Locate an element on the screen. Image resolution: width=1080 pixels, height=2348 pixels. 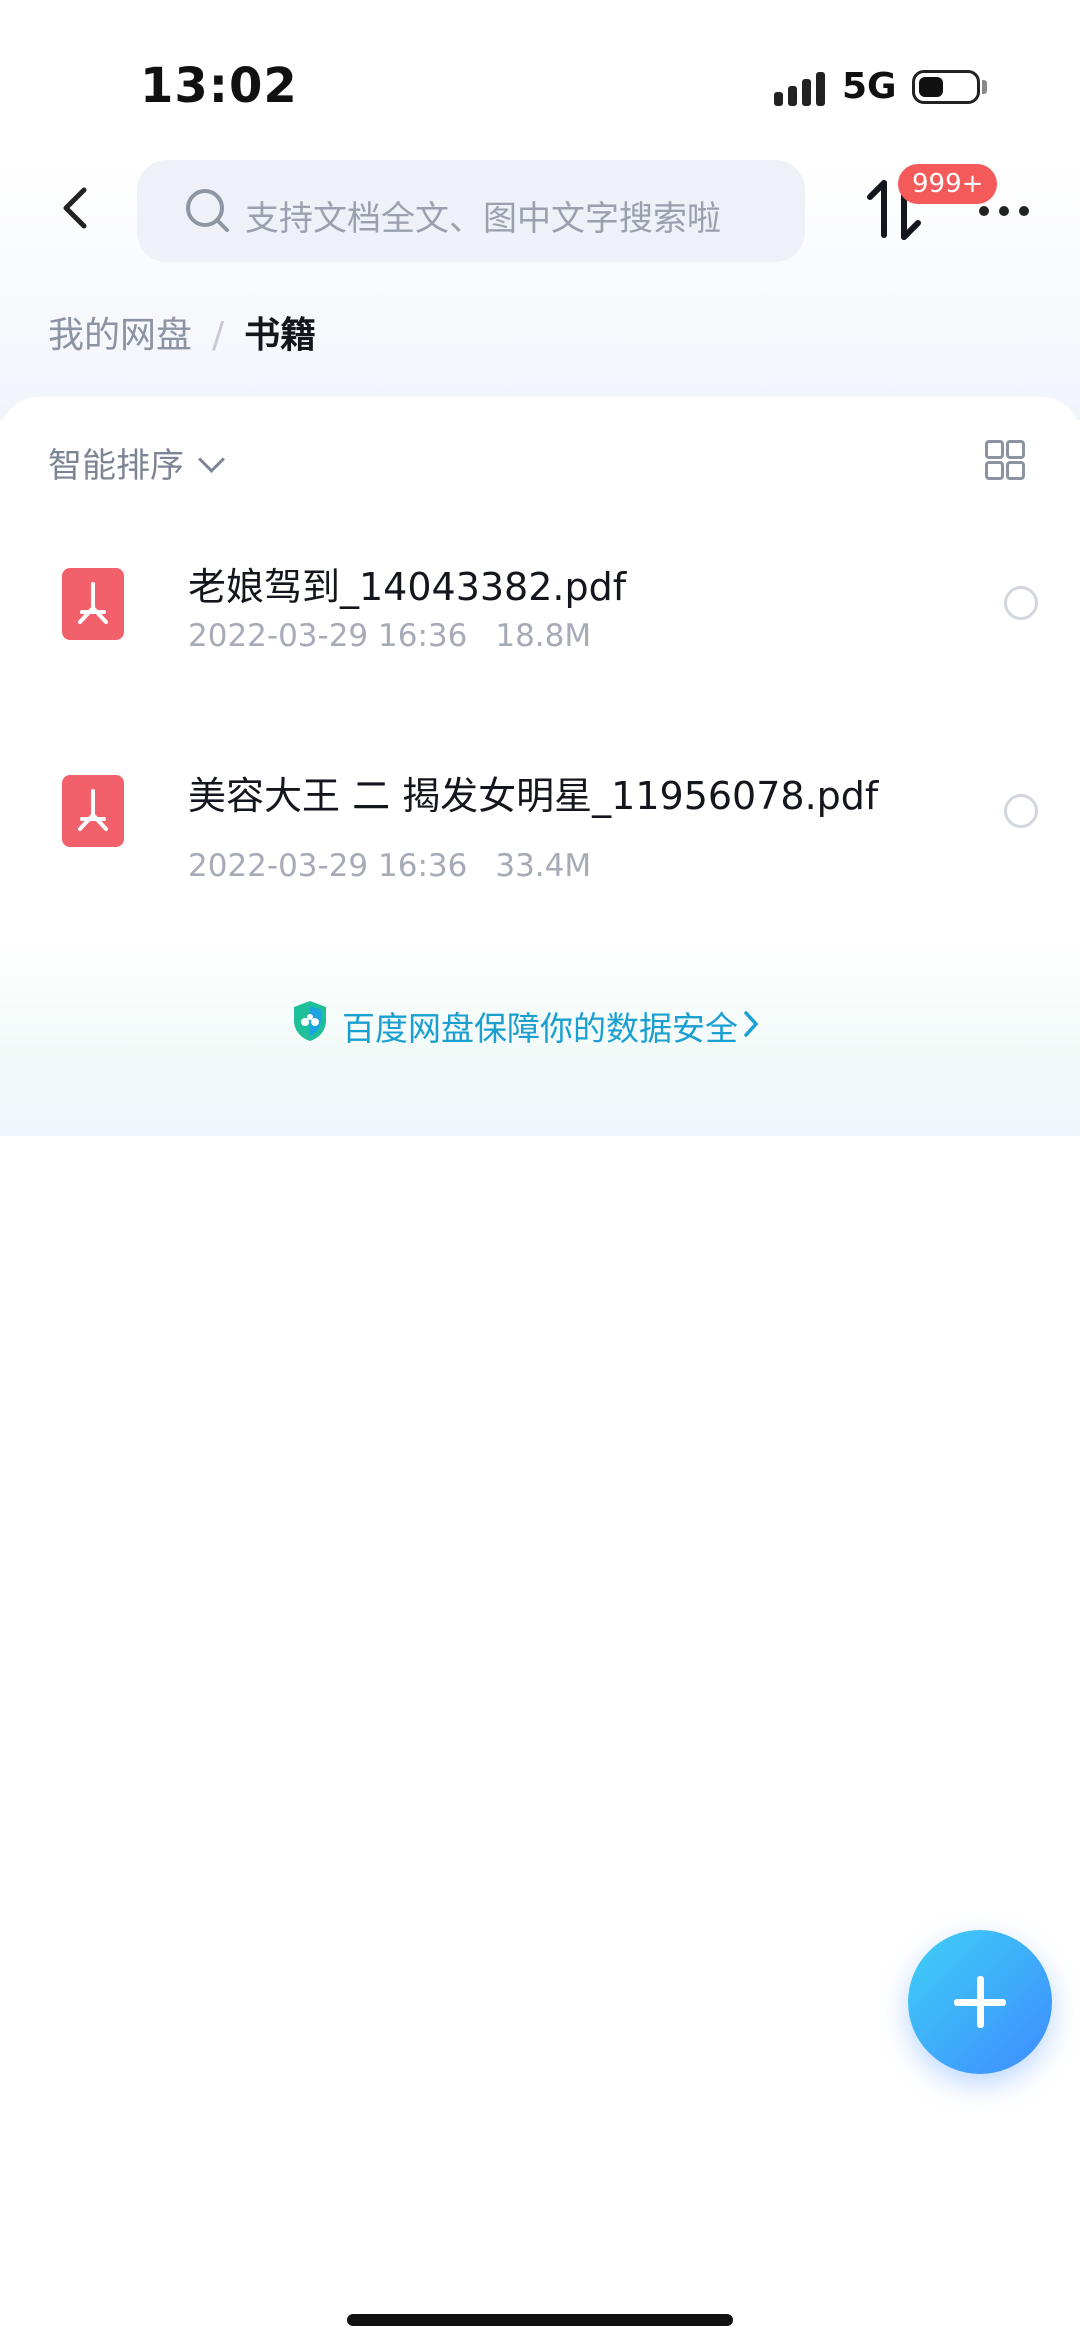
grid-view-toggle is located at coordinates (1005, 460).